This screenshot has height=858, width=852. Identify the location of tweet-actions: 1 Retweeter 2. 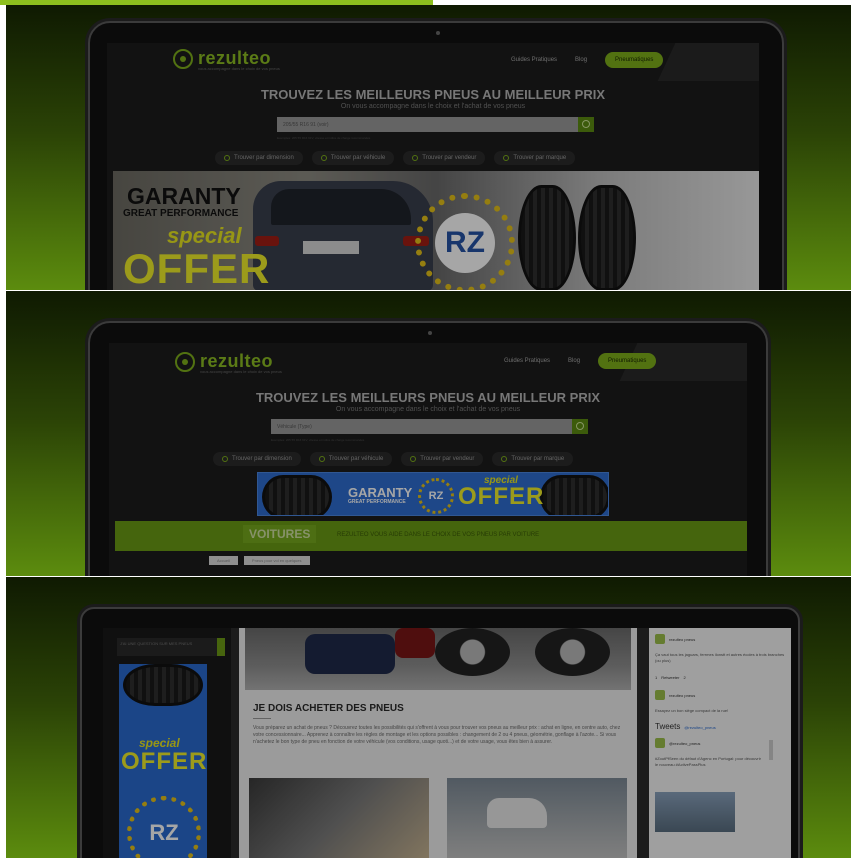
(670, 677).